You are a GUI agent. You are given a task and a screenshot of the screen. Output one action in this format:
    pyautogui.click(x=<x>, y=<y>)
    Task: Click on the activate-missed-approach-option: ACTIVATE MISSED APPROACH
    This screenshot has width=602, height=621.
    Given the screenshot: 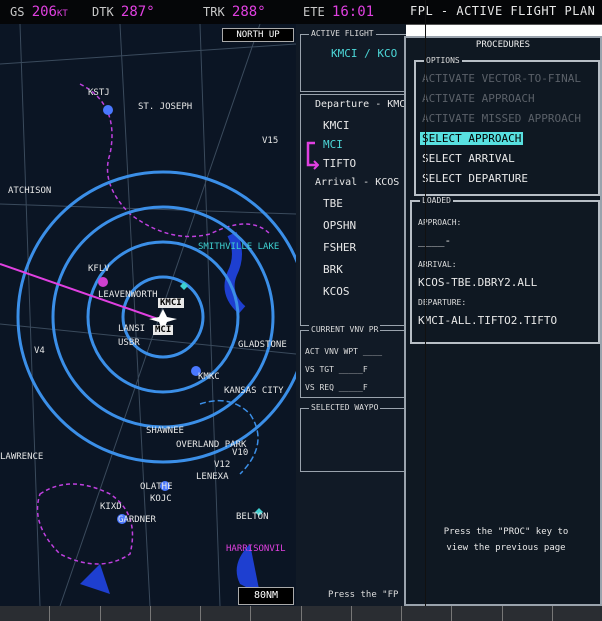 What is the action you would take?
    pyautogui.click(x=501, y=118)
    